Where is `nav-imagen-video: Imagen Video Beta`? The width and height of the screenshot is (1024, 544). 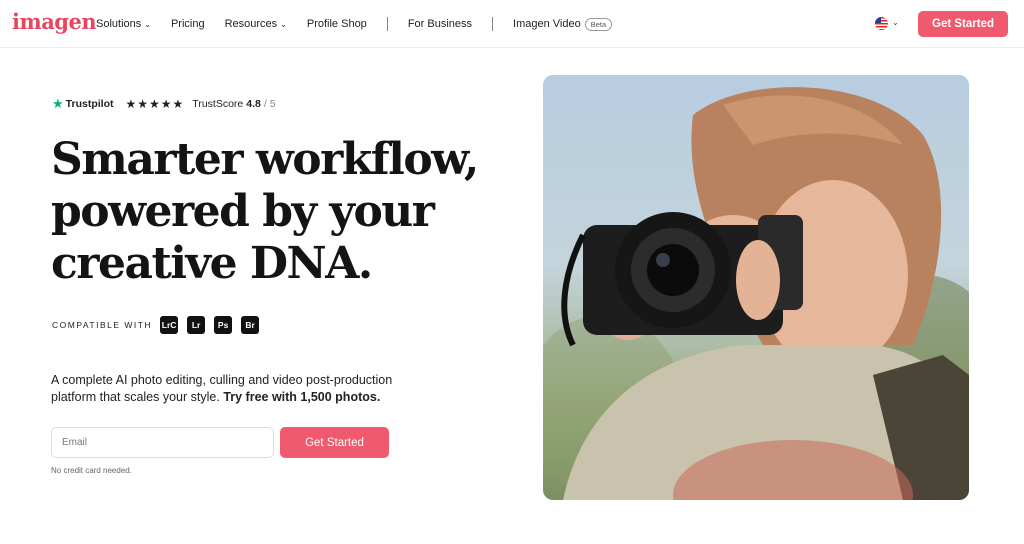 nav-imagen-video: Imagen Video Beta is located at coordinates (563, 24).